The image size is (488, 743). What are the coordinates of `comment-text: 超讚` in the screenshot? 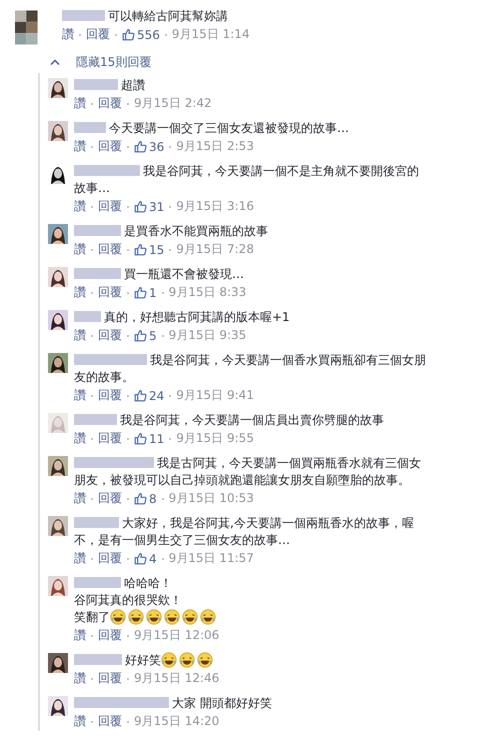 It's located at (133, 85).